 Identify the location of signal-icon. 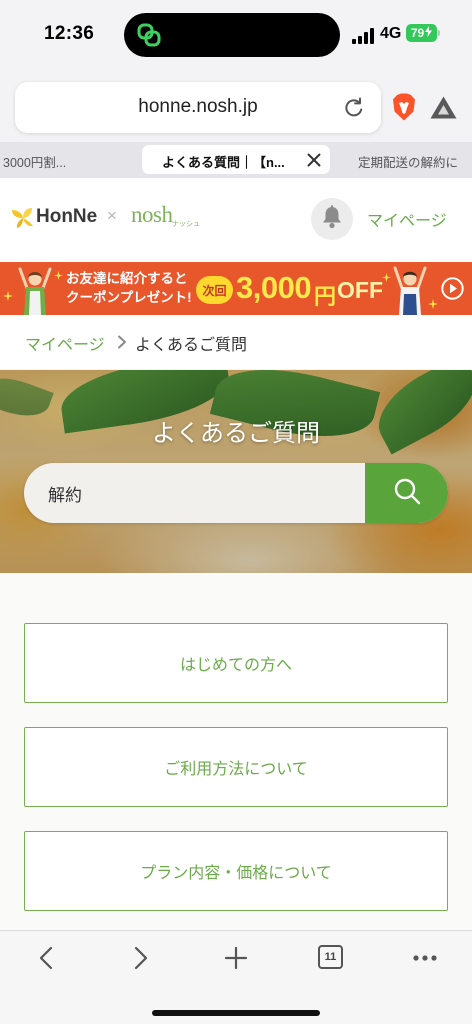
(364, 36).